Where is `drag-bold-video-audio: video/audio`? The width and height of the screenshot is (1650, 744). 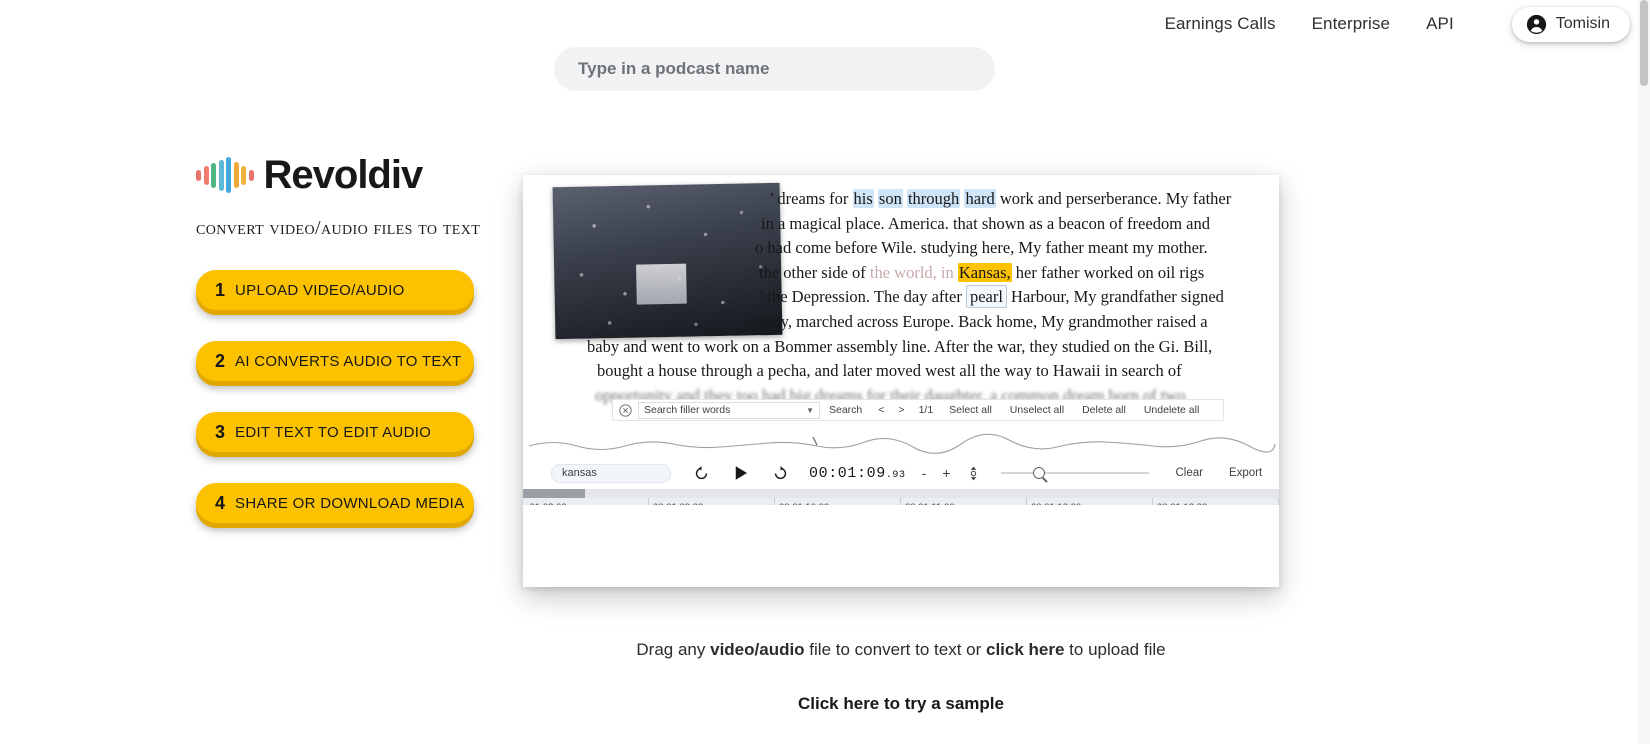 drag-bold-video-audio: video/audio is located at coordinates (757, 649).